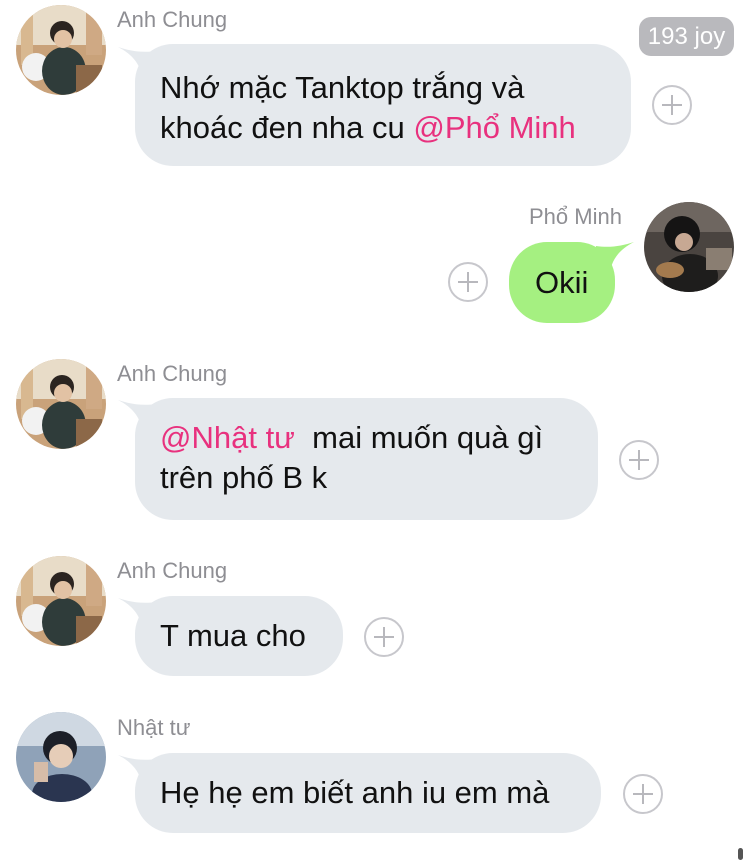 The width and height of the screenshot is (750, 860). I want to click on message-text: Okii, so click(562, 282).